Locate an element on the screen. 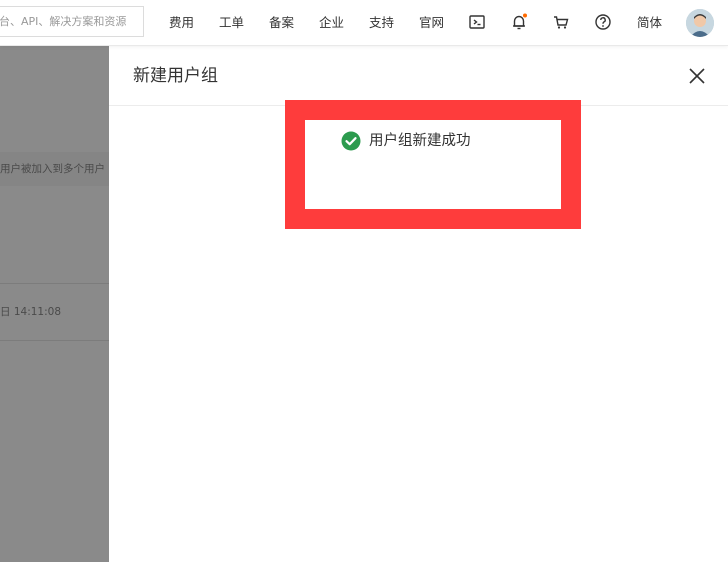 The image size is (728, 562). success-check-icon is located at coordinates (351, 141).